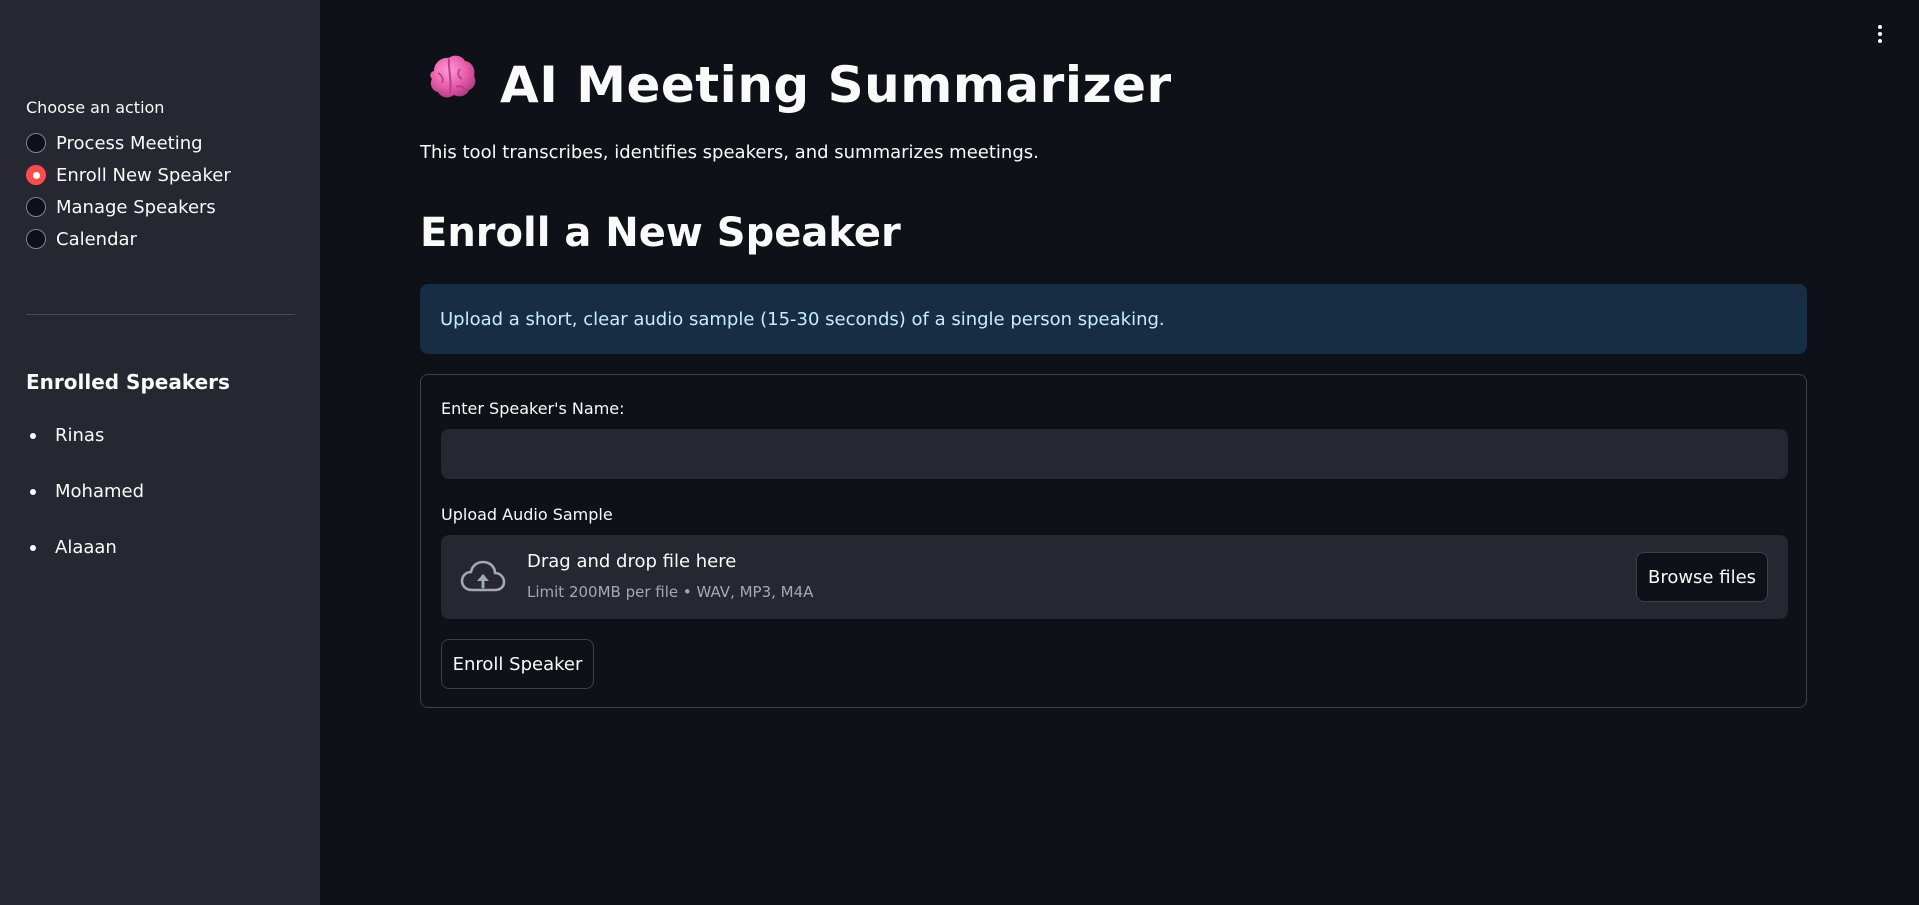 The height and width of the screenshot is (905, 1919). Describe the element at coordinates (80, 435) in the screenshot. I see `speaker-name: Rinas` at that location.